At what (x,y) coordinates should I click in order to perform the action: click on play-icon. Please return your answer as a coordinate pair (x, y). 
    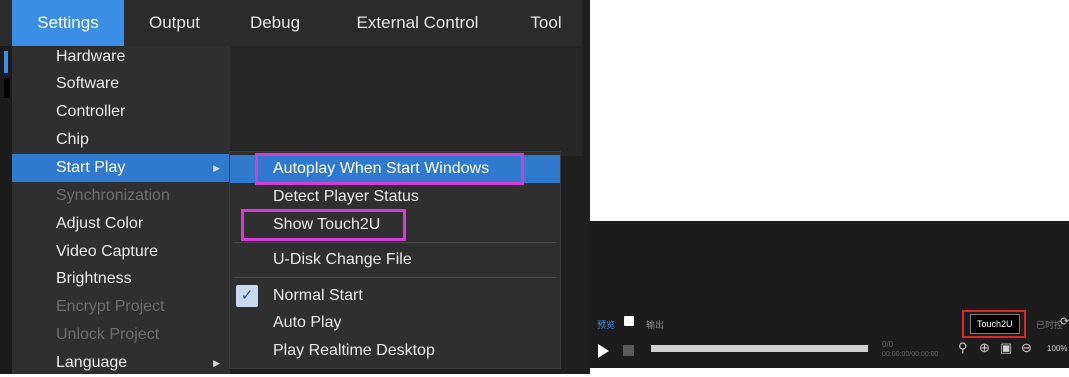
    Looking at the image, I should click on (603, 351).